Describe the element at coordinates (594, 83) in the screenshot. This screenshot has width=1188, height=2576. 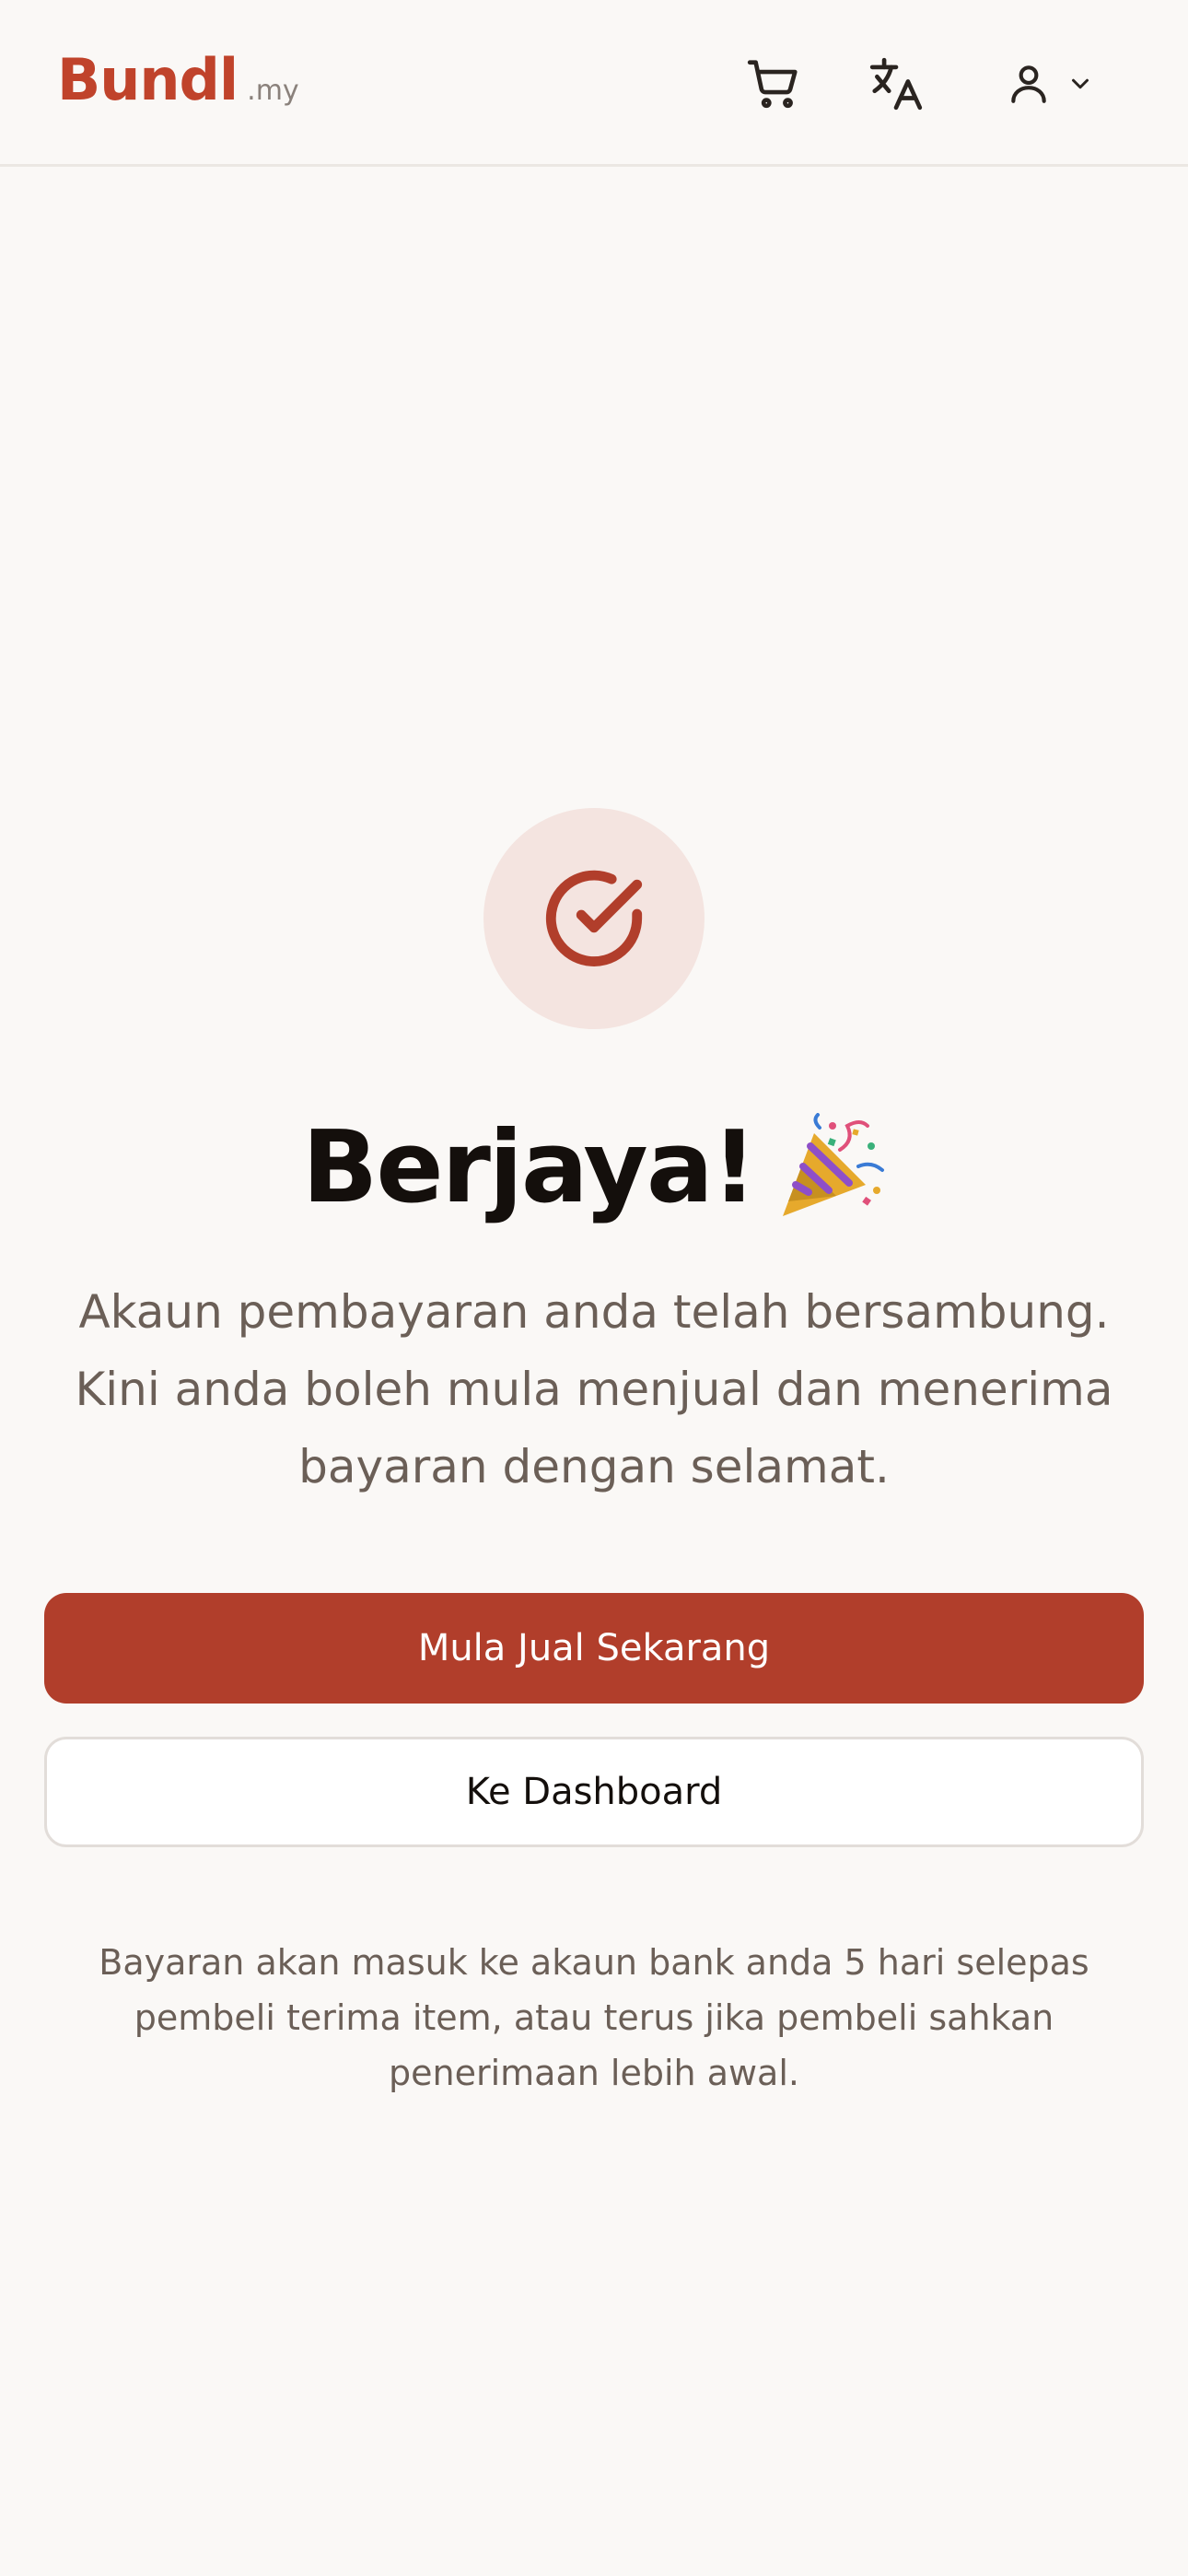
I see `top-navbar: Bundl .my` at that location.